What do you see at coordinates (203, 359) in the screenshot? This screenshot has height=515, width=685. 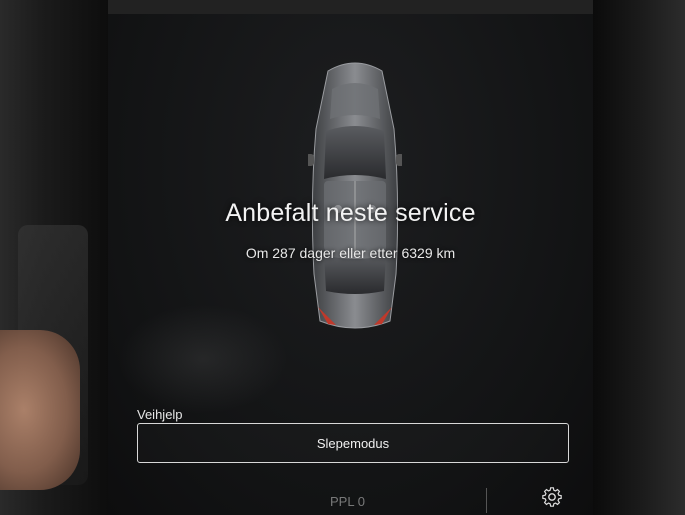 I see `screen-reflection` at bounding box center [203, 359].